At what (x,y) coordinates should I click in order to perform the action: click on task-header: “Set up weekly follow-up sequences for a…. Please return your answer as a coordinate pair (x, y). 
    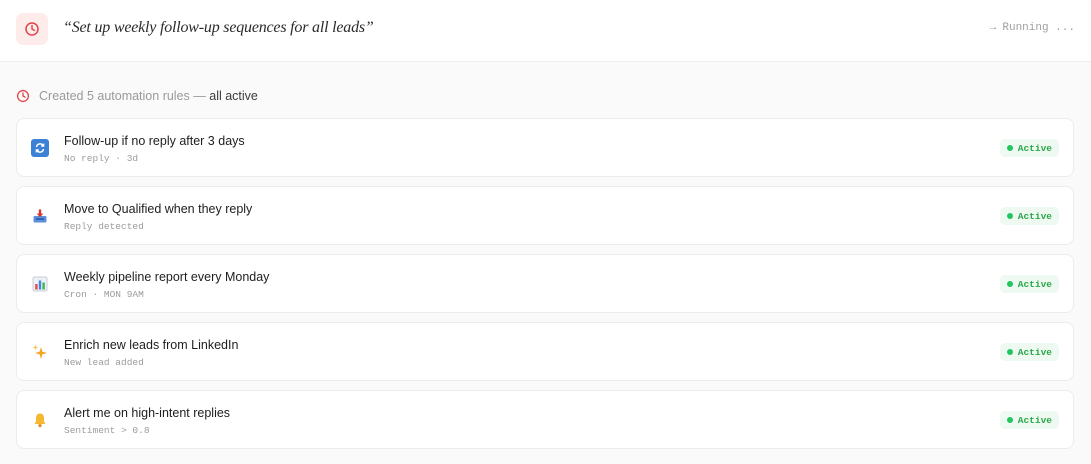
    Looking at the image, I should click on (545, 31).